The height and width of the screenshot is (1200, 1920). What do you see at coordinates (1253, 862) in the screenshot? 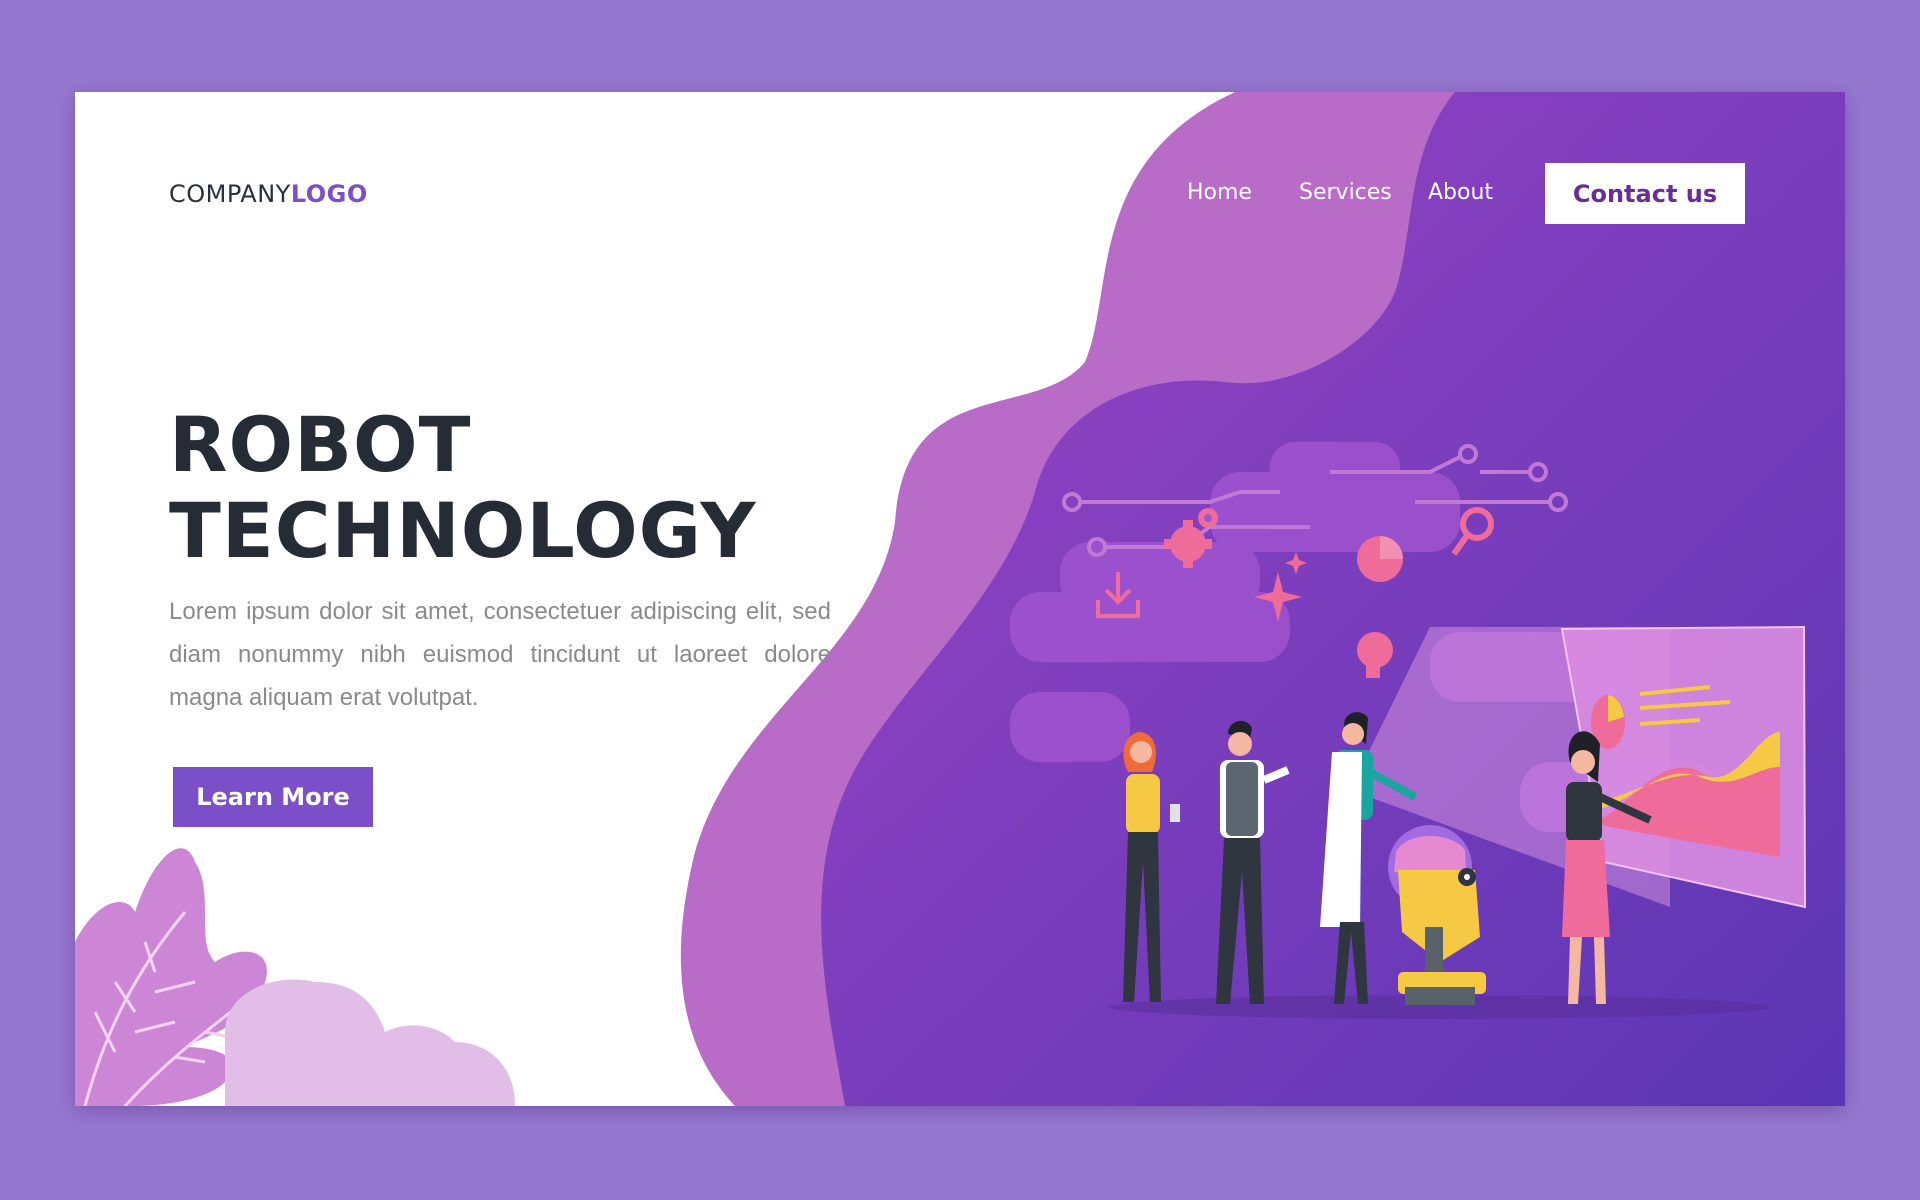
I see `person-man-vest` at bounding box center [1253, 862].